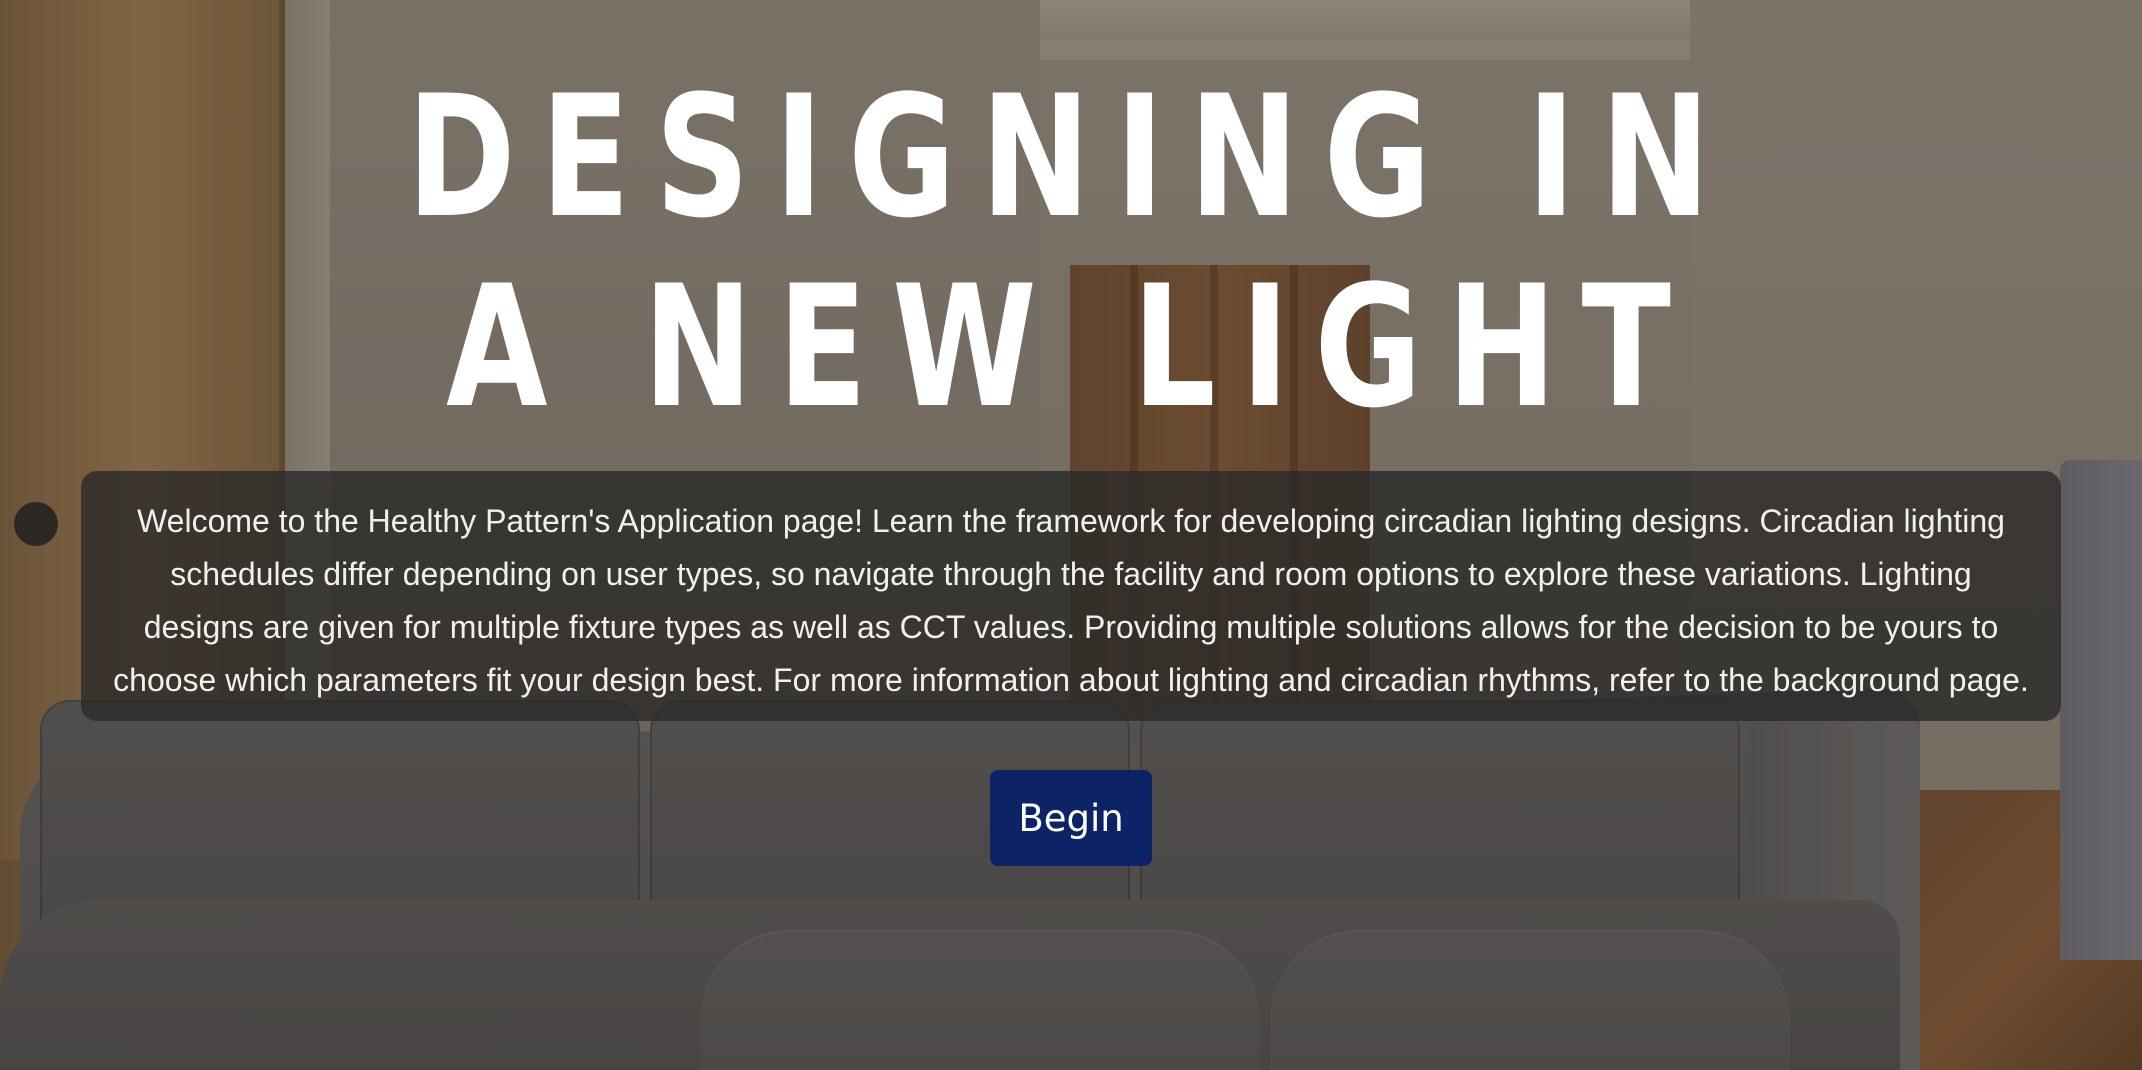  What do you see at coordinates (1071, 818) in the screenshot?
I see `begin-button: Begin` at bounding box center [1071, 818].